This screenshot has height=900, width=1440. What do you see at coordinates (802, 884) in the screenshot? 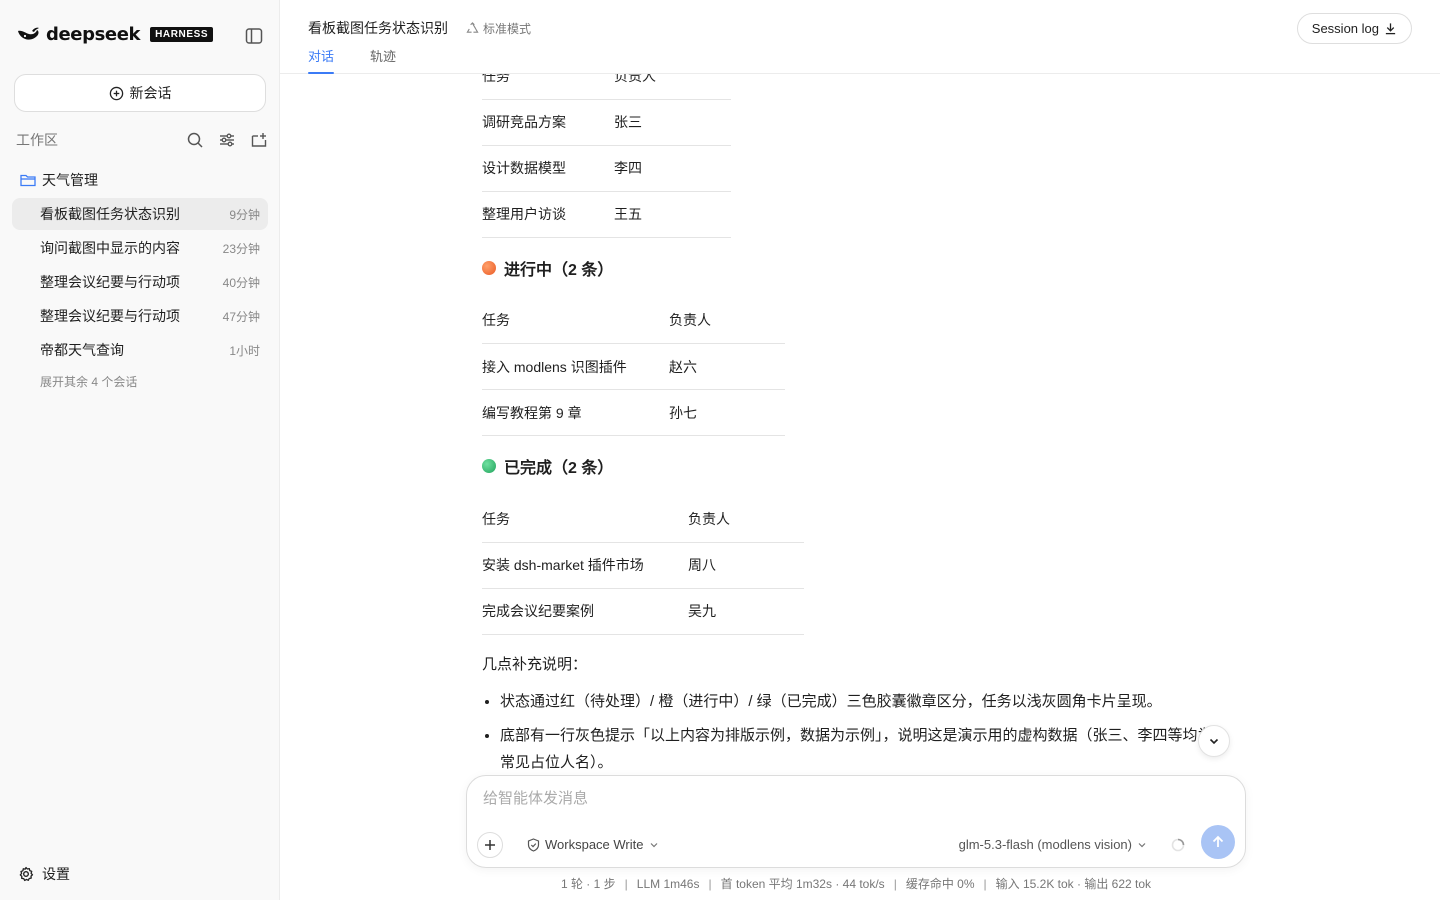
I see `status-first-token: 首 token 平均 1m32s · 44 tok/s` at bounding box center [802, 884].